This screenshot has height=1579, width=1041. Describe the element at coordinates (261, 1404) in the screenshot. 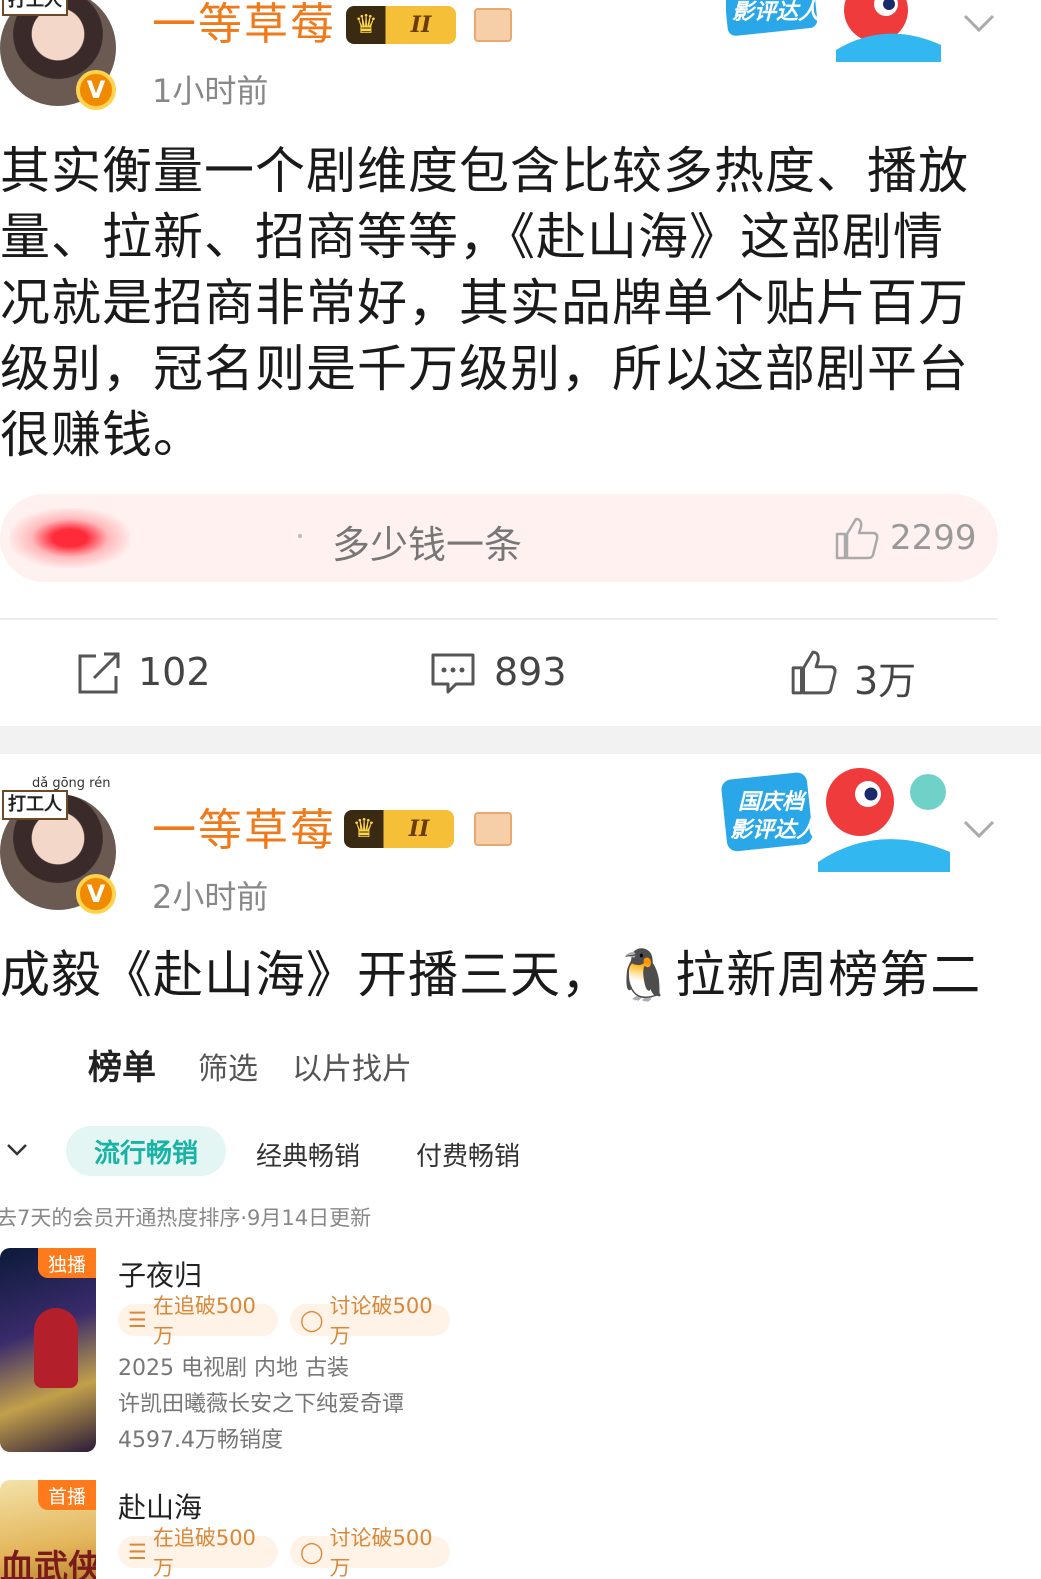

I see `show-description: 许凯田曦薇长安之下纯爱奇谭` at that location.